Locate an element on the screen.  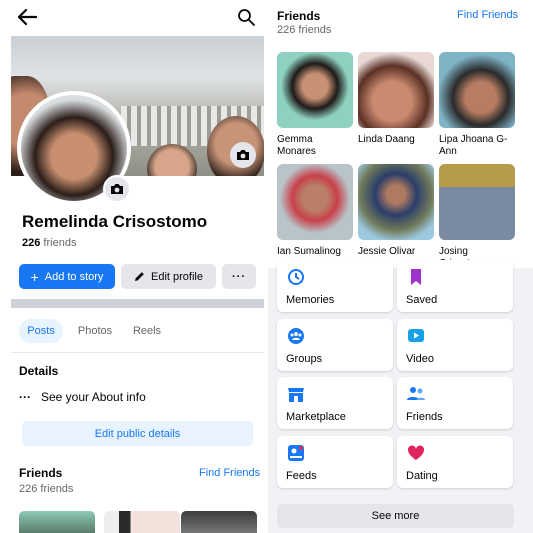
friend-tile: Jessie Olivar is located at coordinates (396, 211).